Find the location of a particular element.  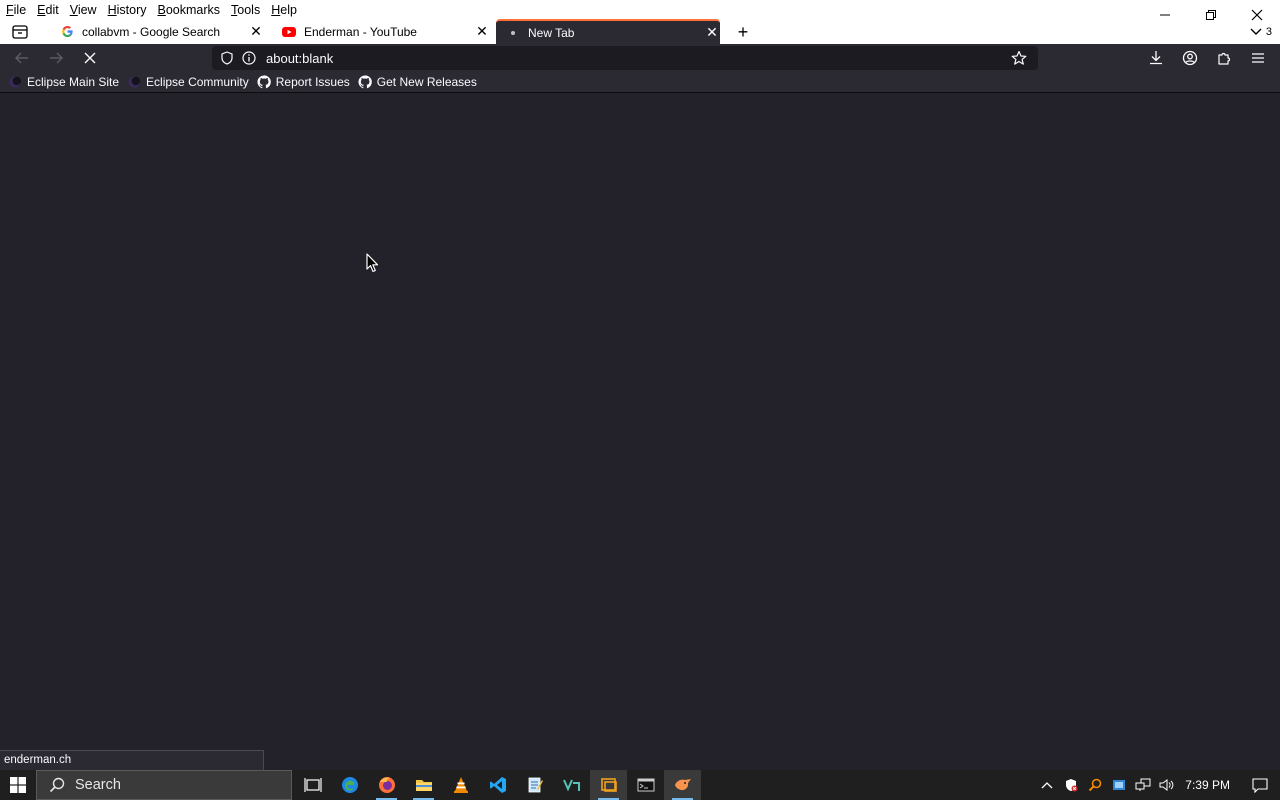

back-button is located at coordinates (22, 58).